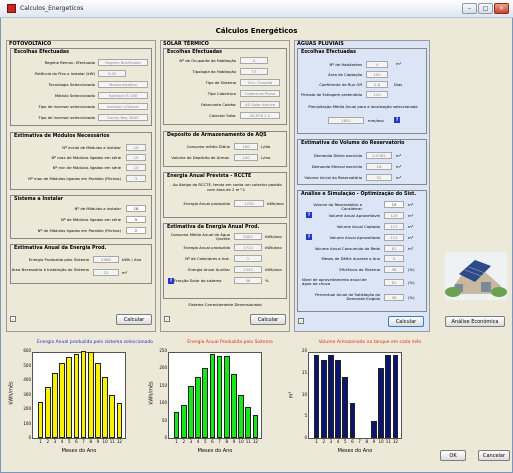 This screenshot has width=513, height=473. I want to click on y-tick-label: 0, so click(305, 437).